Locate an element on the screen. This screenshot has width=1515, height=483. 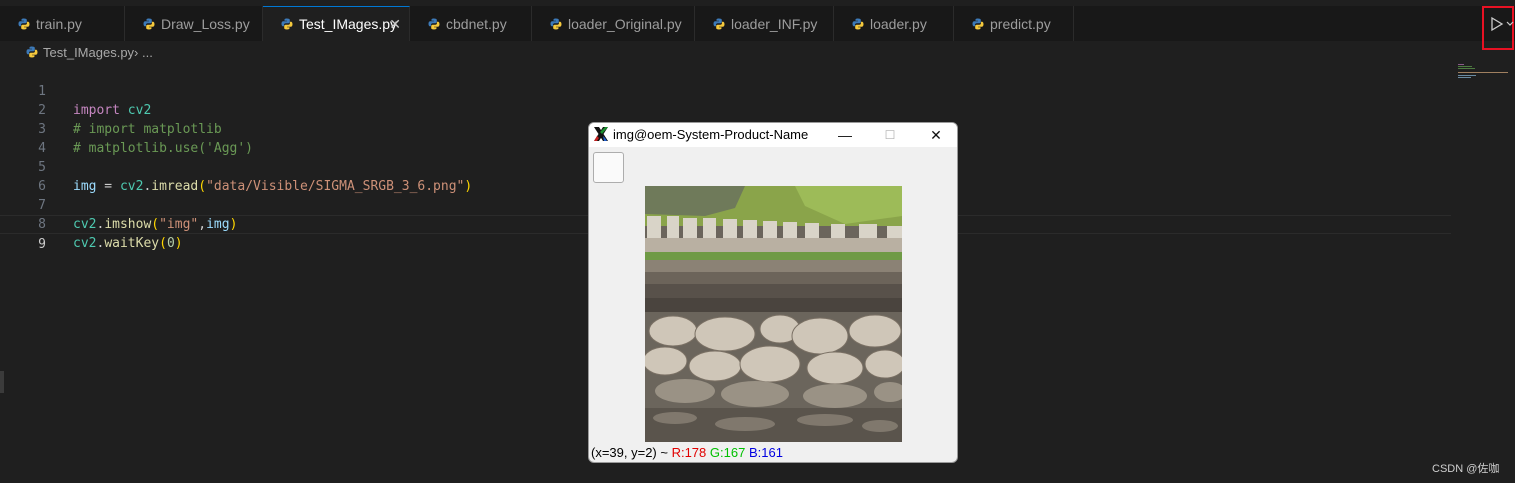
code-token: ( is located at coordinates (163, 243).